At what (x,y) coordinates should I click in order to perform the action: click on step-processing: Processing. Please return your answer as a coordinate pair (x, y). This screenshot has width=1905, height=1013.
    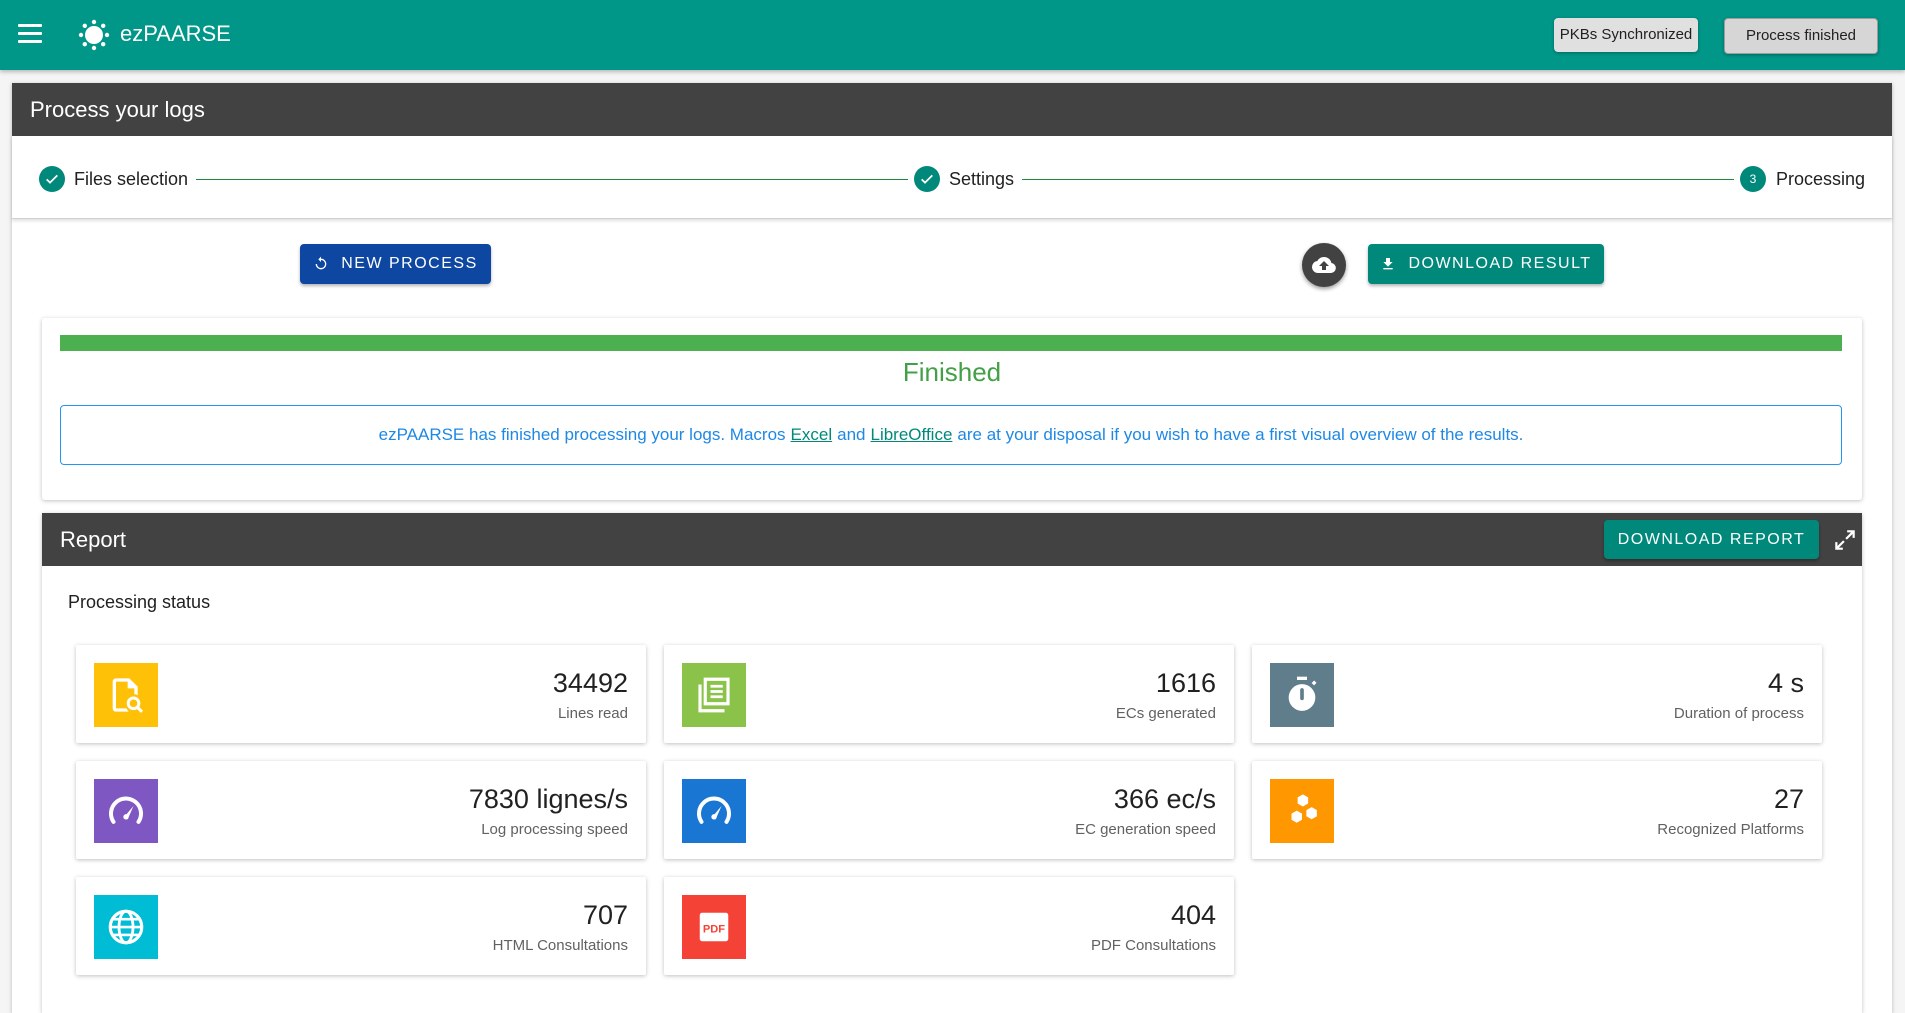
    Looking at the image, I should click on (1820, 179).